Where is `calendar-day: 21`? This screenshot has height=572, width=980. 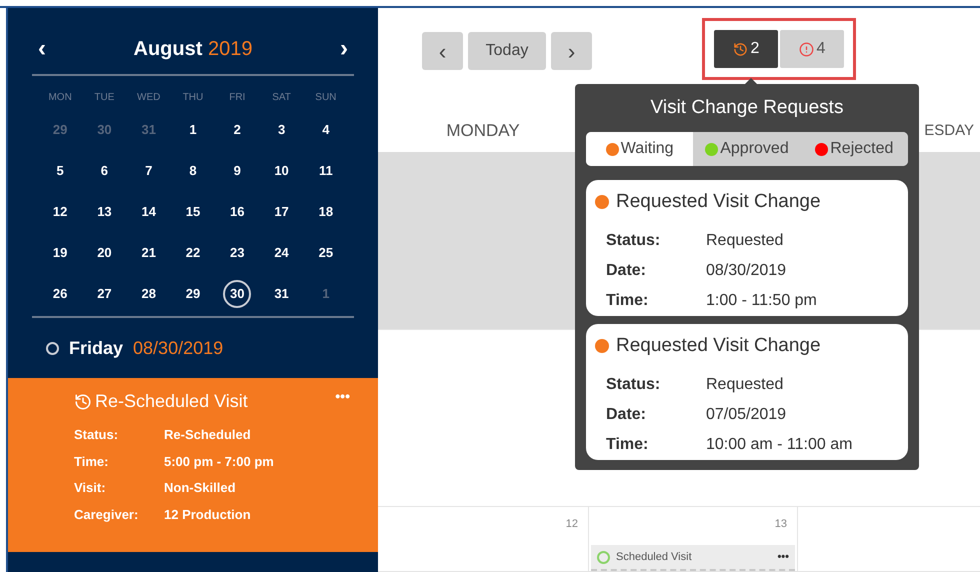
calendar-day: 21 is located at coordinates (148, 252).